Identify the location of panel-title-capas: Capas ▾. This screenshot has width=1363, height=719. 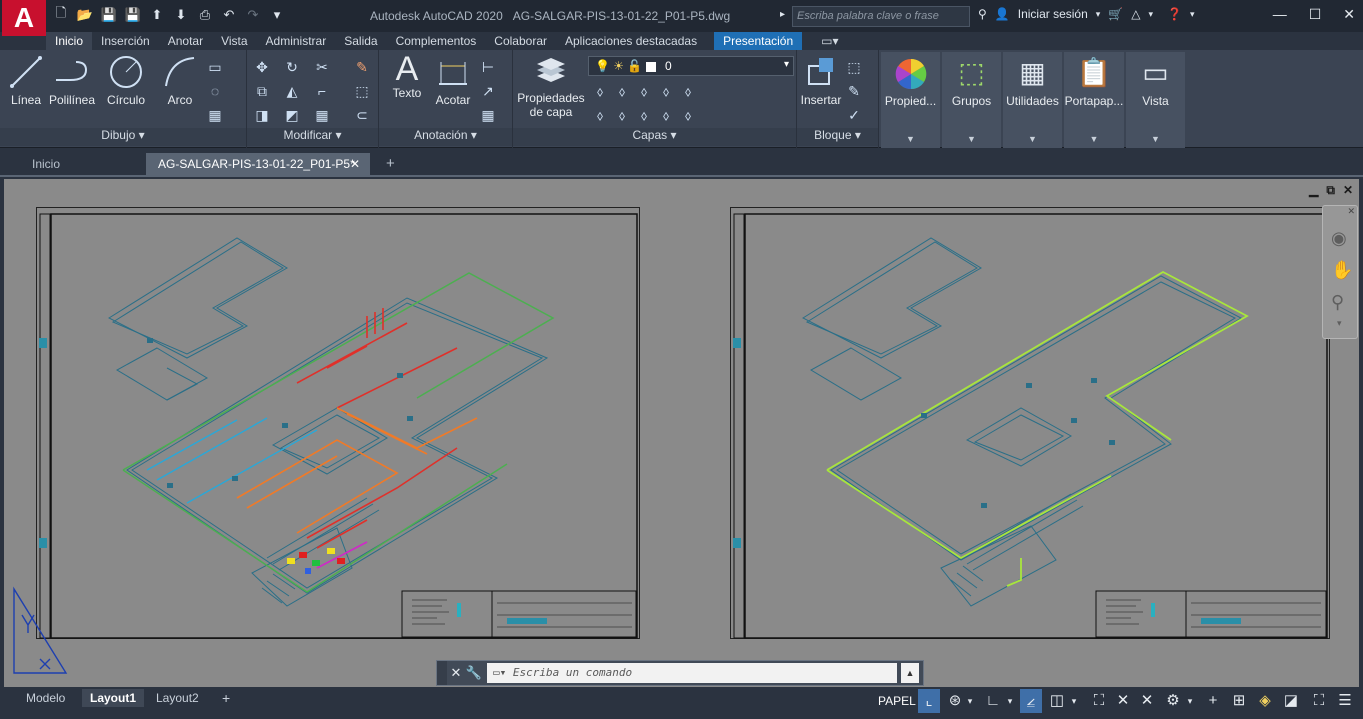
(654, 137).